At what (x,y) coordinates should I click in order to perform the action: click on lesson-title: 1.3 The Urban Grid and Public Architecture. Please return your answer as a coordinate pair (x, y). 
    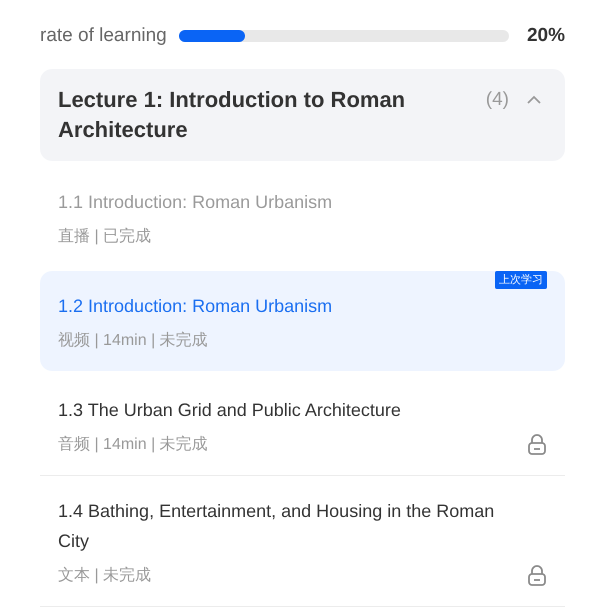
    Looking at the image, I should click on (230, 410).